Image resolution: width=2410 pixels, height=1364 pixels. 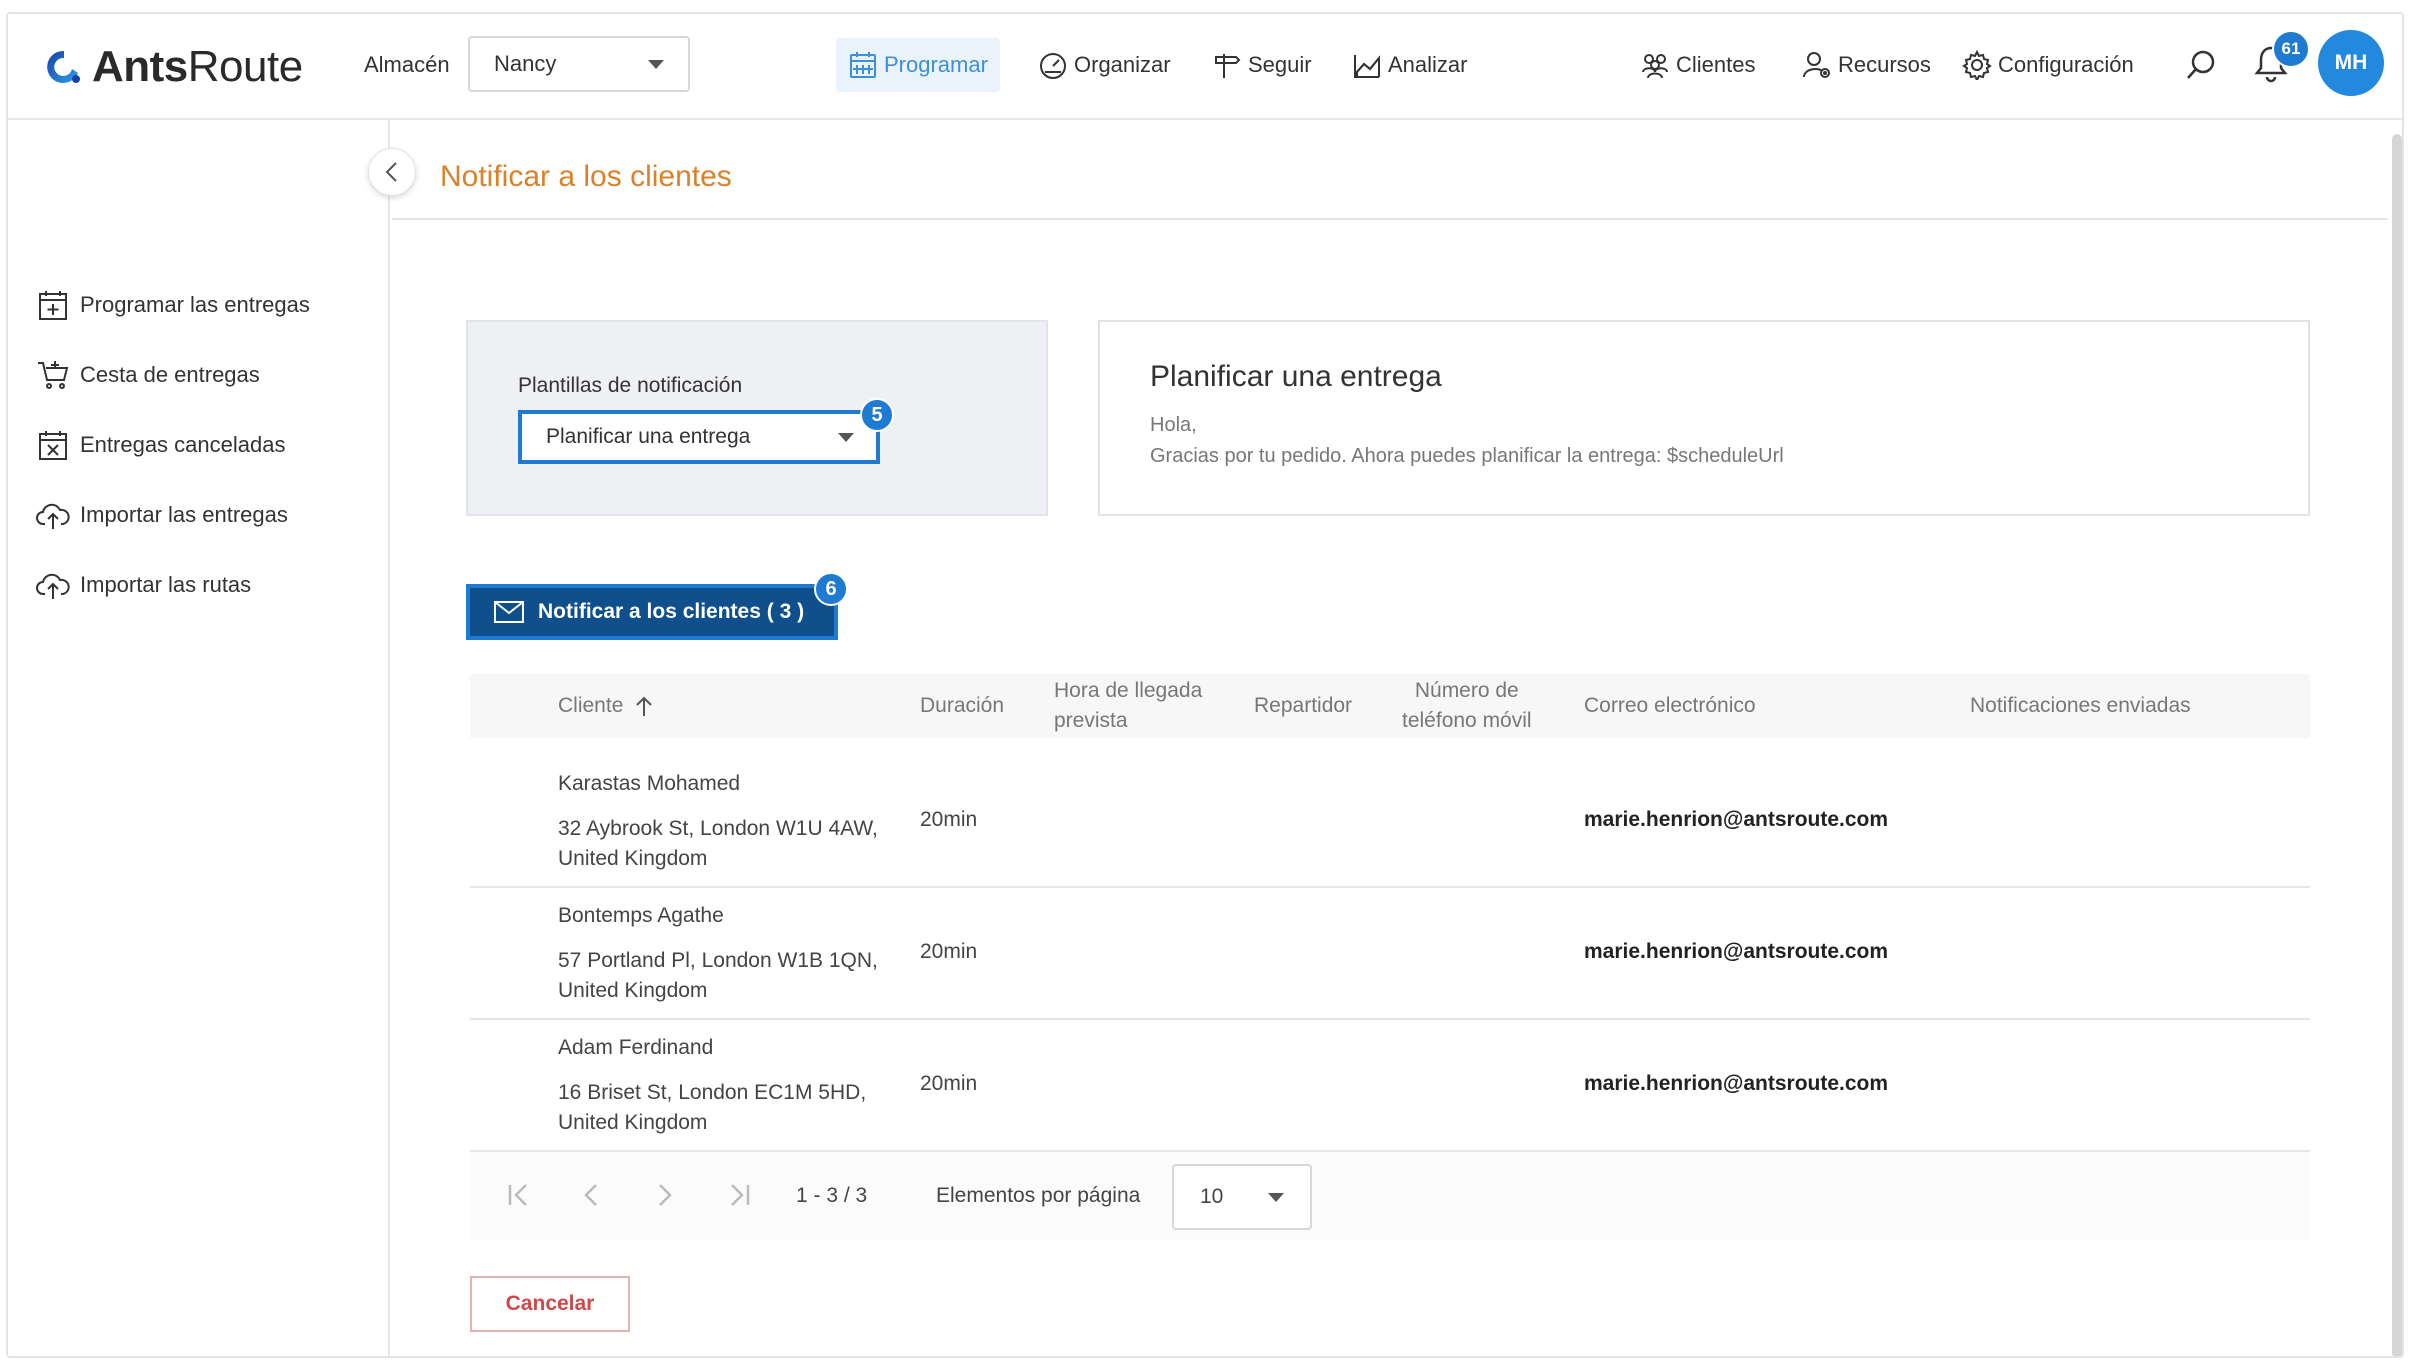 What do you see at coordinates (712, 1092) in the screenshot?
I see `address-line: 16 Briset St, London EC1M 5HD,` at bounding box center [712, 1092].